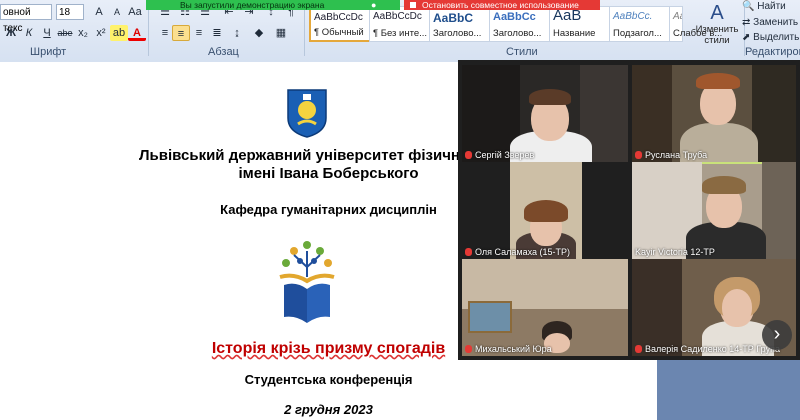 The height and width of the screenshot is (420, 800). Describe the element at coordinates (772, 52) in the screenshot. I see `editing-group-label: Редактирование` at that location.